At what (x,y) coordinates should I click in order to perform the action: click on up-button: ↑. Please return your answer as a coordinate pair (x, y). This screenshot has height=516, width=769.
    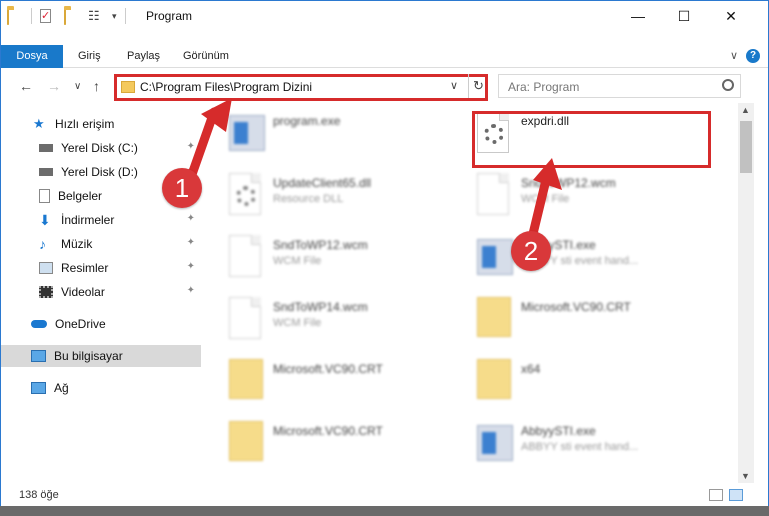
    Looking at the image, I should click on (96, 86).